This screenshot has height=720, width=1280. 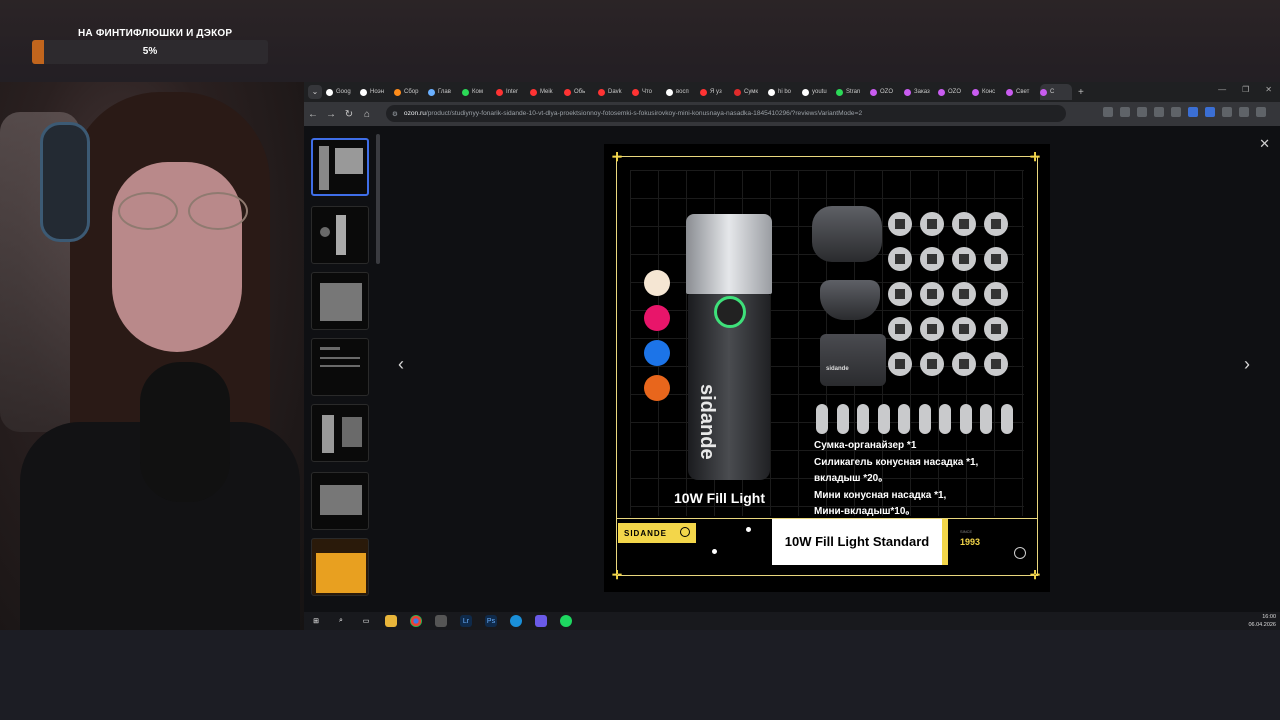 I want to click on k-icon, so click(x=839, y=92).